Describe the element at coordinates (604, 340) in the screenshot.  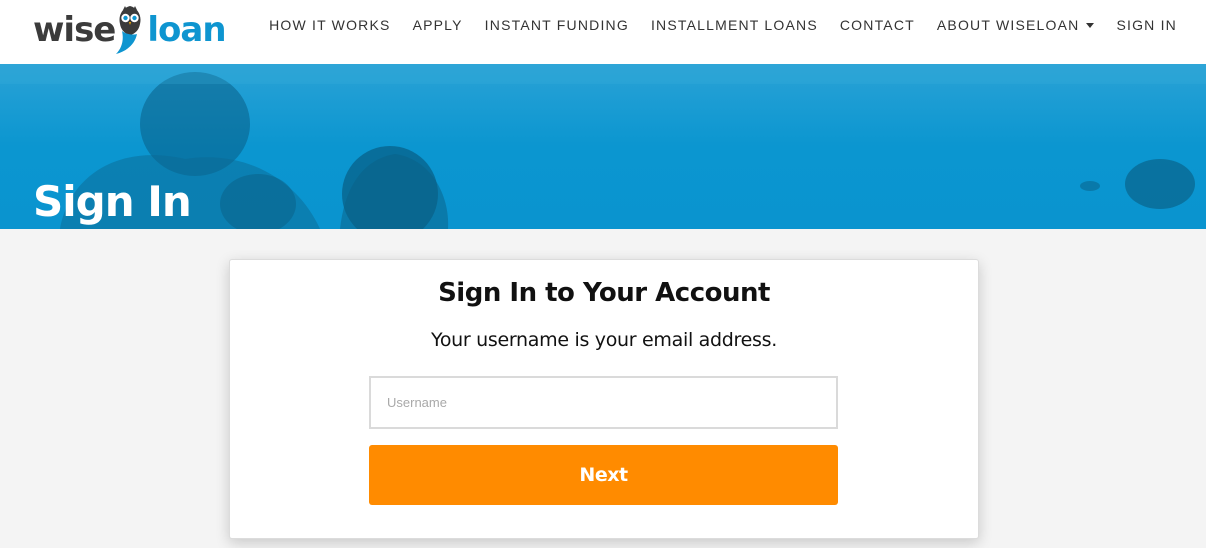
I see `card-subtitle: Your username is your email address.` at that location.